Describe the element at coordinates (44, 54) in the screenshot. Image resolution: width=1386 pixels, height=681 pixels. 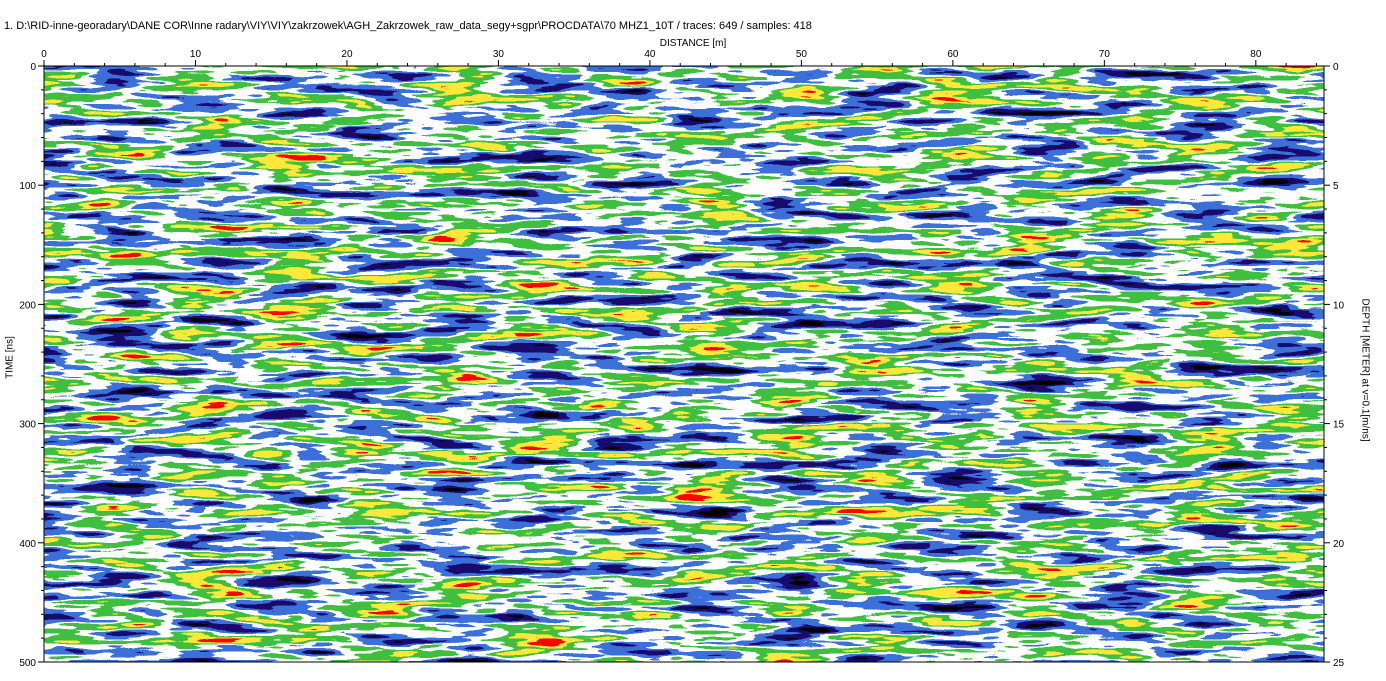
I see `x-tick-label: 0` at that location.